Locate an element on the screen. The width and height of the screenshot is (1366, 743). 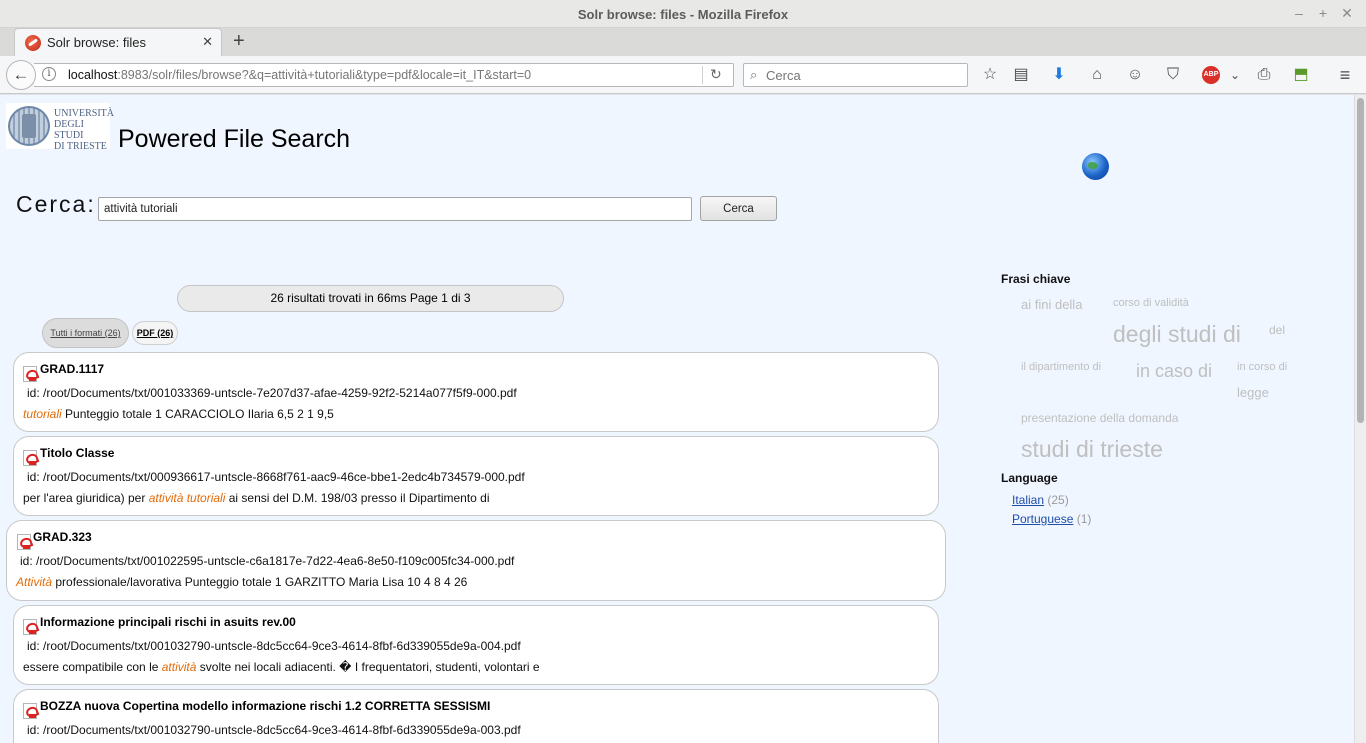
result-title: Titolo Classe is located at coordinates (77, 453).